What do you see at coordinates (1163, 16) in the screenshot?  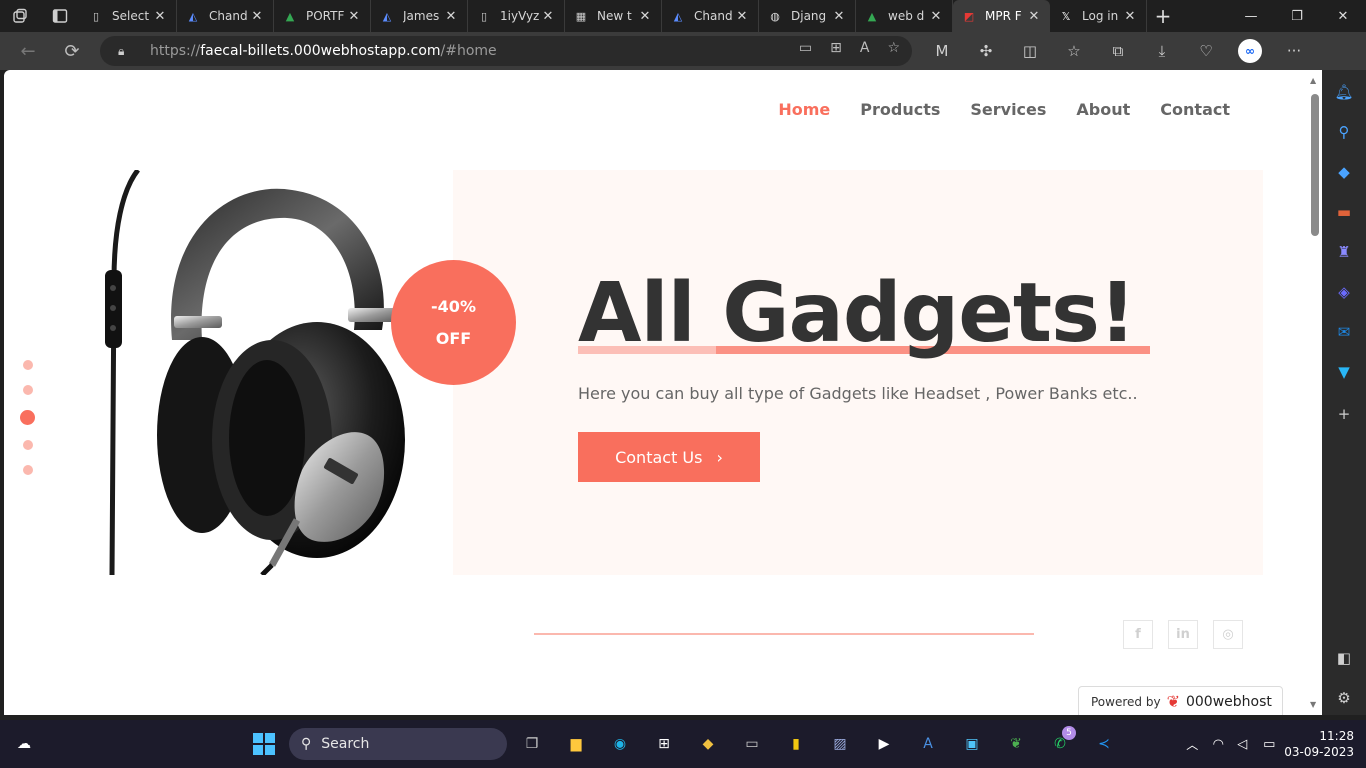 I see `new-tab-button: +` at bounding box center [1163, 16].